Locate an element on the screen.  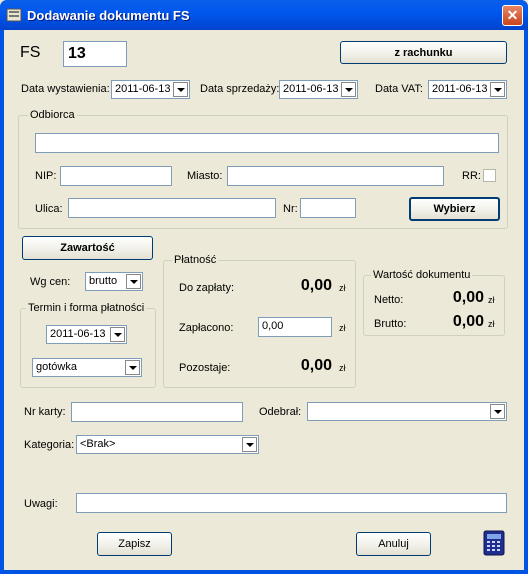
payment-legend: Płatność is located at coordinates (195, 260).